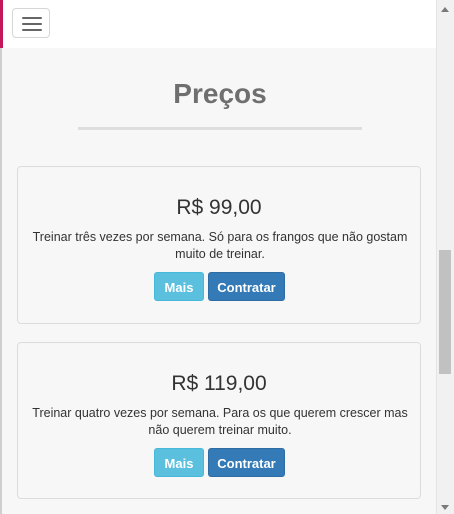  I want to click on title-divider, so click(220, 128).